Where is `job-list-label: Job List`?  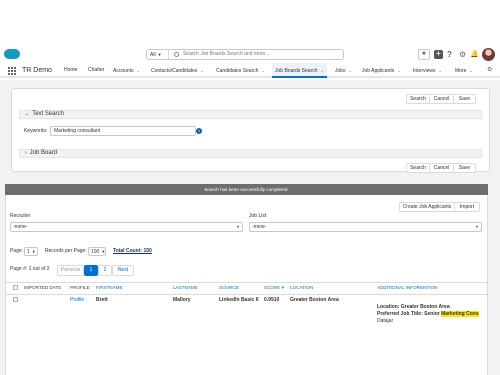 job-list-label: Job List is located at coordinates (258, 216).